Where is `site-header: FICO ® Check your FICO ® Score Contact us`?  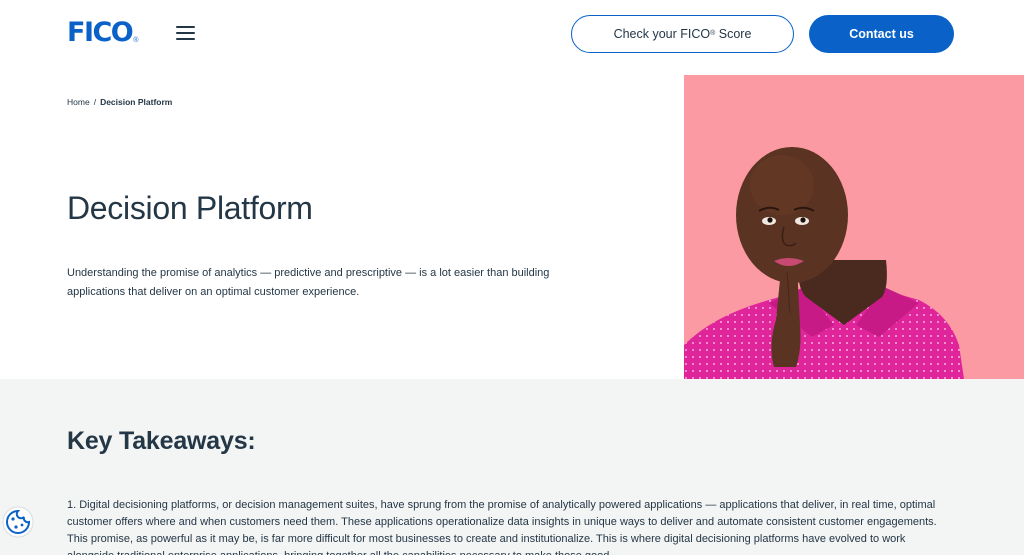 site-header: FICO ® Check your FICO ® Score Contact us is located at coordinates (512, 35).